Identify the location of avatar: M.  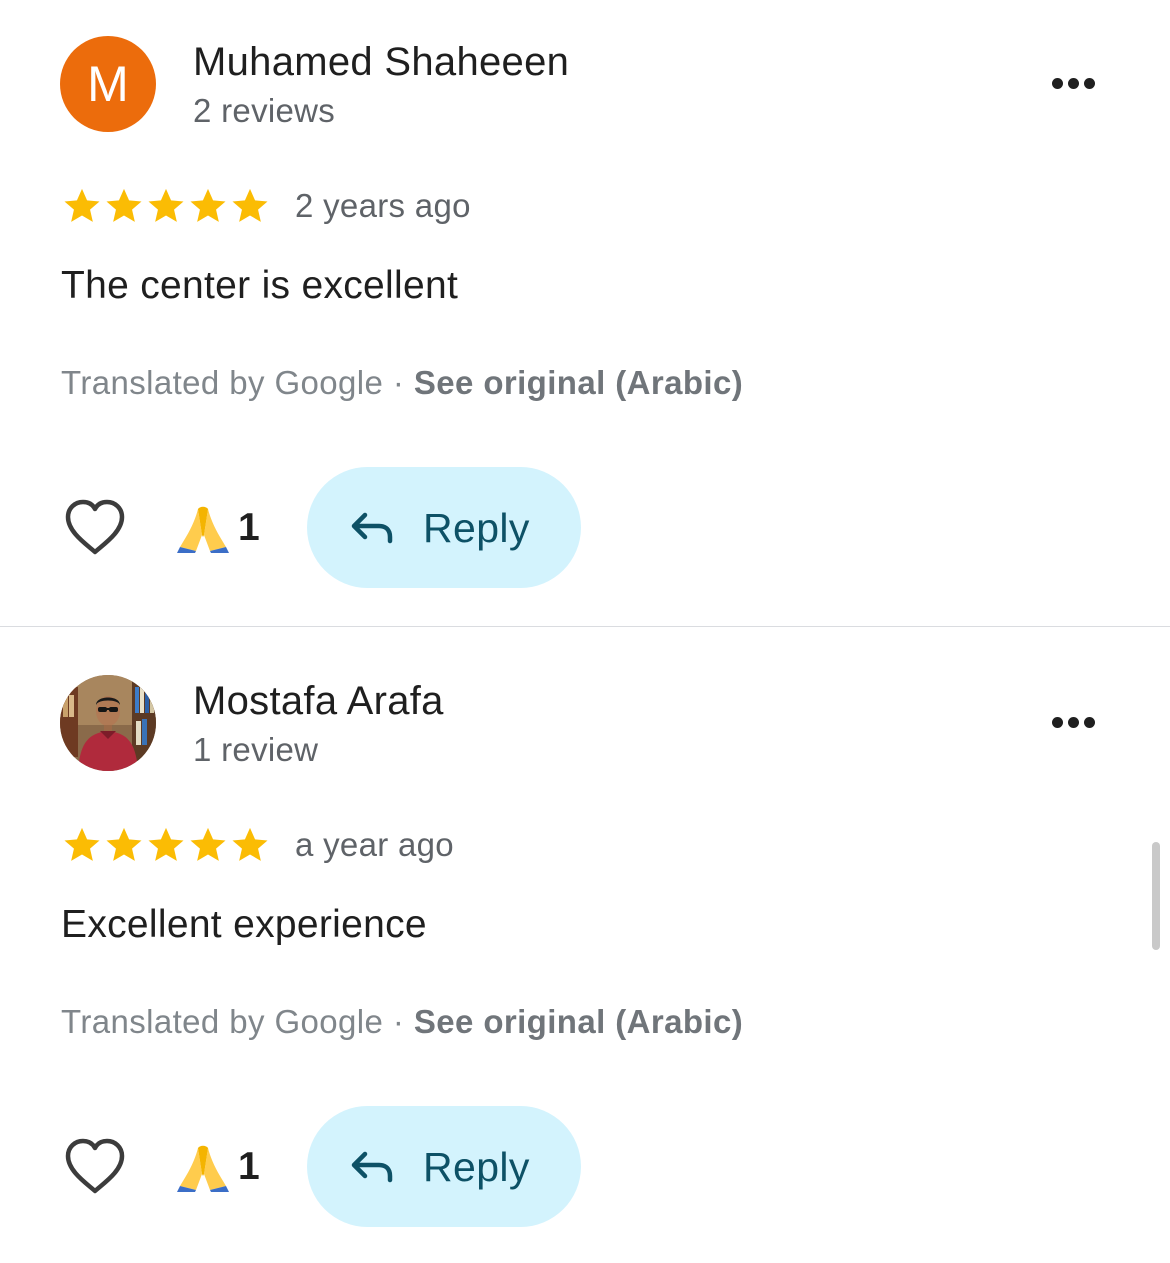
(108, 84).